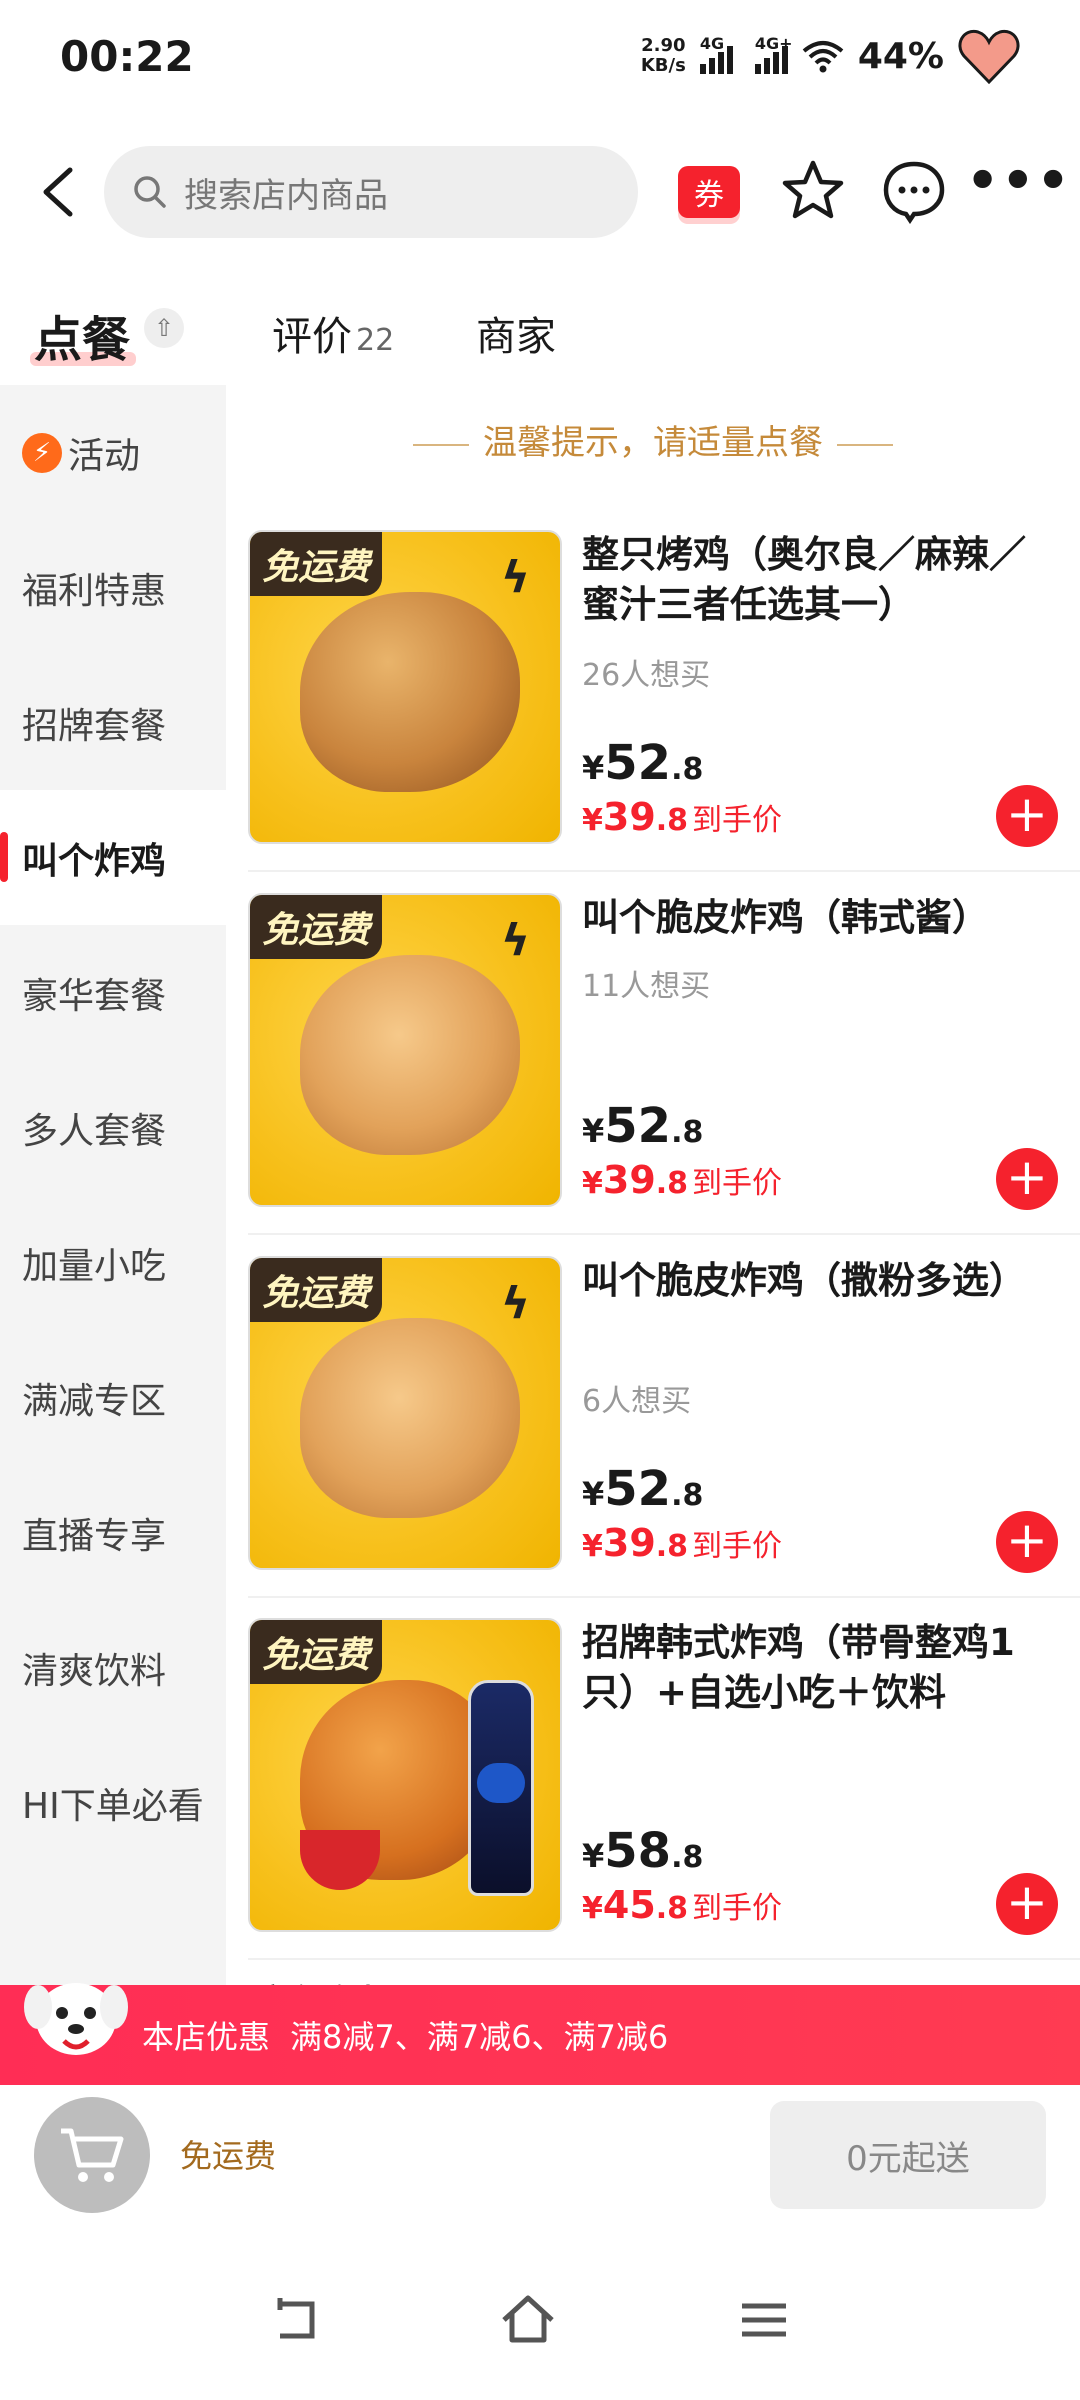 The image size is (1080, 2400). I want to click on sidebar-item-activity: ⚡ 活动, so click(113, 452).